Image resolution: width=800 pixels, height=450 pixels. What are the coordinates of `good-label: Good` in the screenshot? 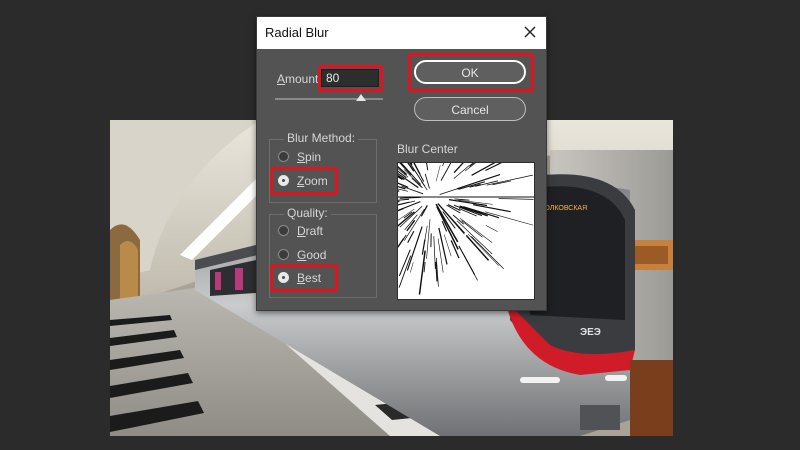 It's located at (311, 255).